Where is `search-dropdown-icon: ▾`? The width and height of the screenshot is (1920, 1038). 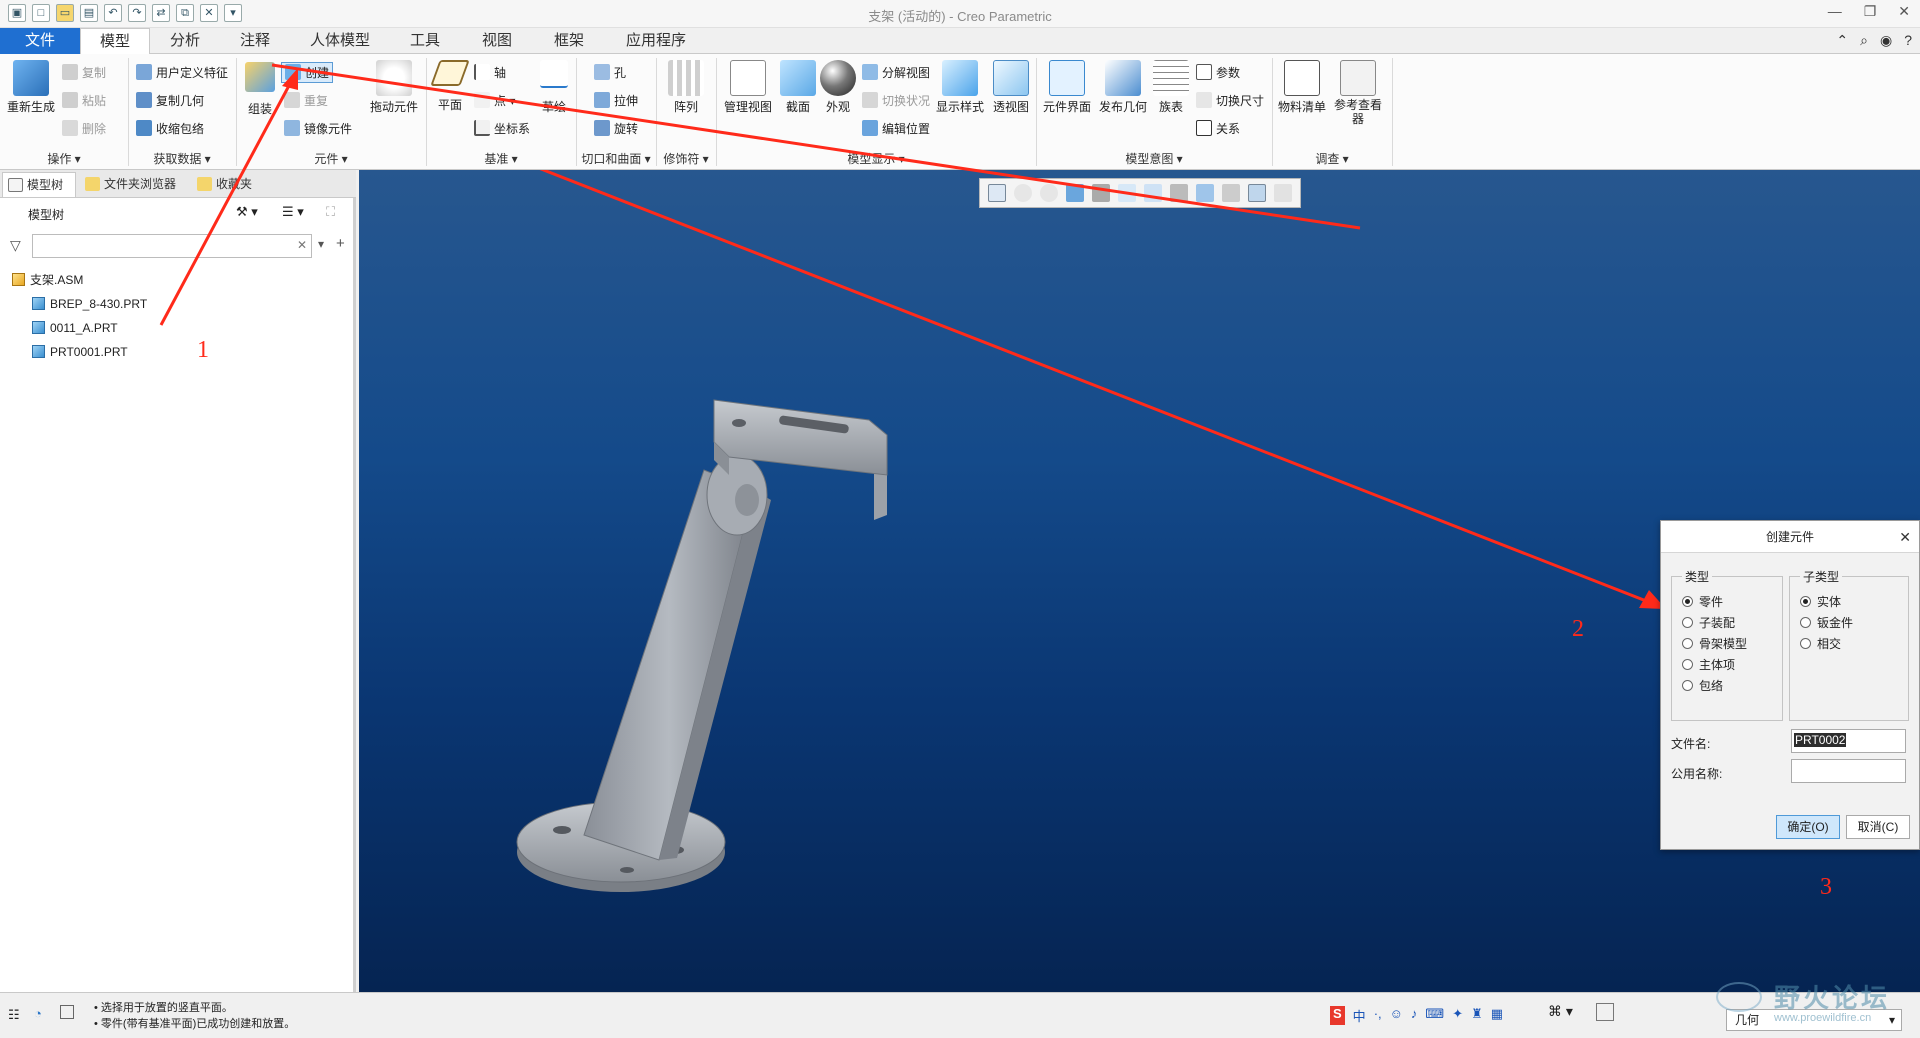 search-dropdown-icon: ▾ is located at coordinates (321, 244).